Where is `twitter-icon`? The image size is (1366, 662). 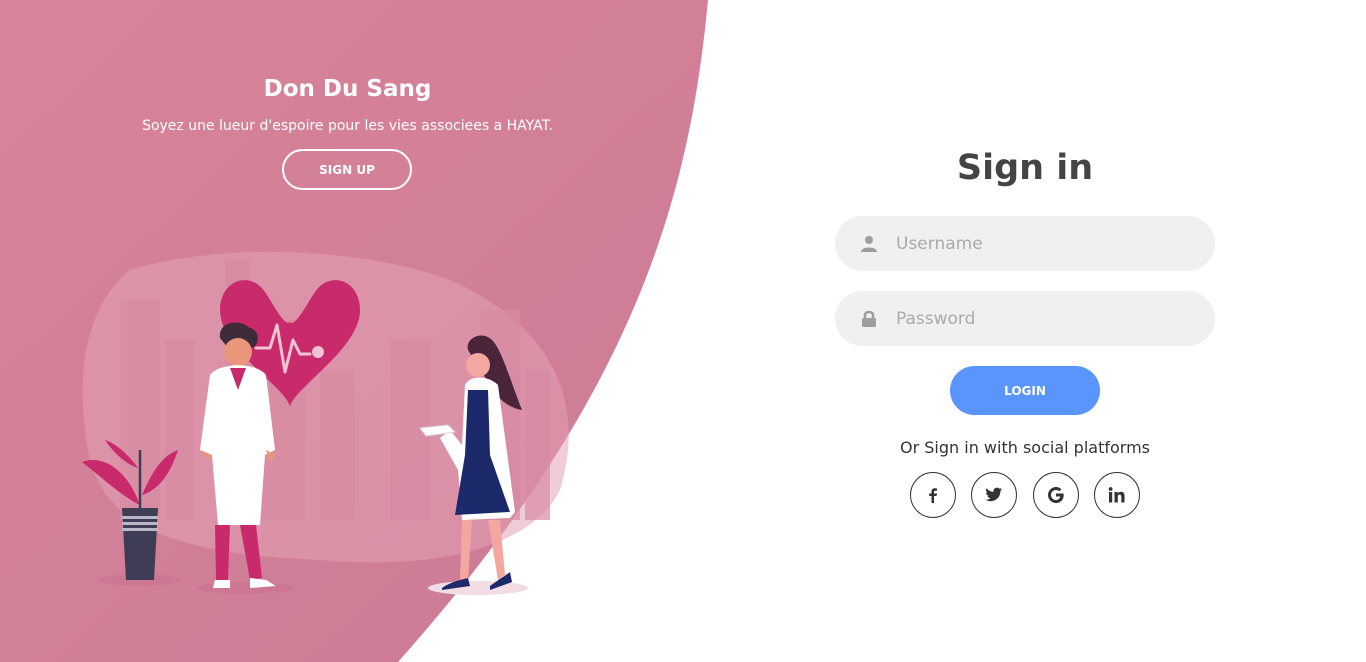 twitter-icon is located at coordinates (994, 495).